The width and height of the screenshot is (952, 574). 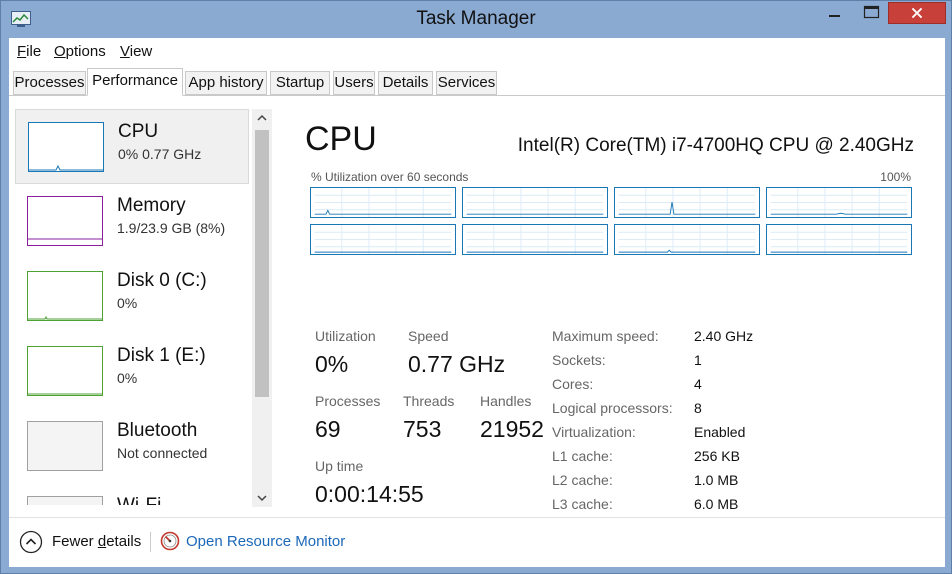 I want to click on tab-app-history: App history, so click(x=226, y=83).